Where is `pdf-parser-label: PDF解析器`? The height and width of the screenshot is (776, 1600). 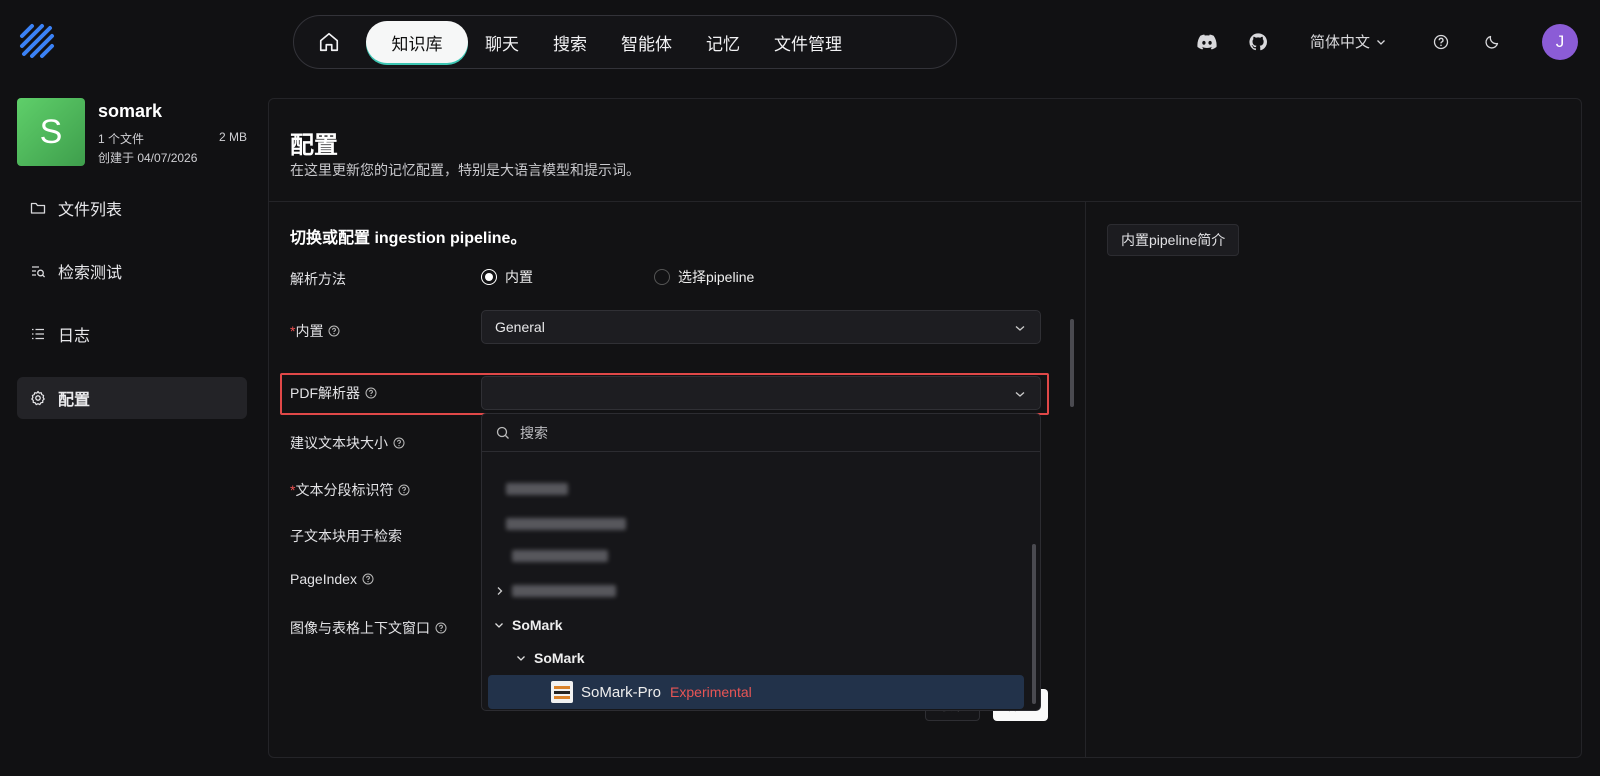 pdf-parser-label: PDF解析器 is located at coordinates (333, 393).